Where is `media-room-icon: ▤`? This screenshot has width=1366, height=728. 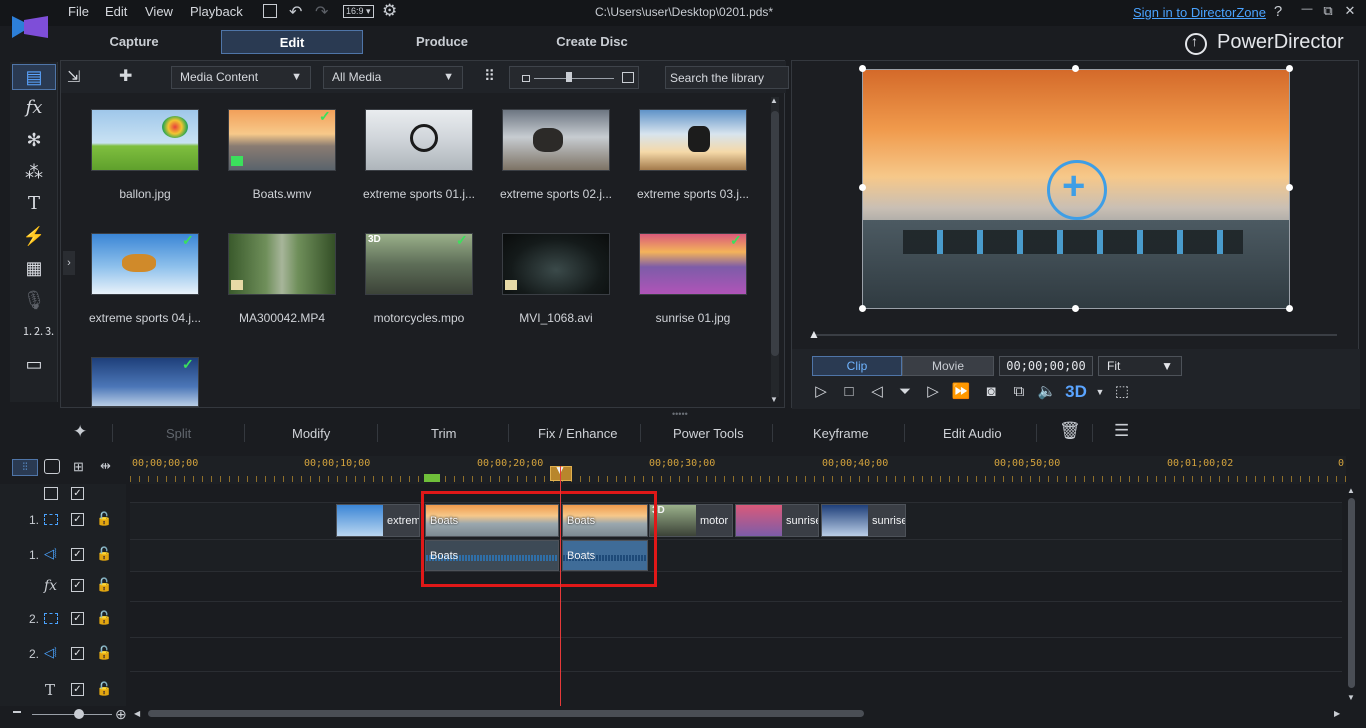
media-room-icon: ▤ is located at coordinates (34, 77).